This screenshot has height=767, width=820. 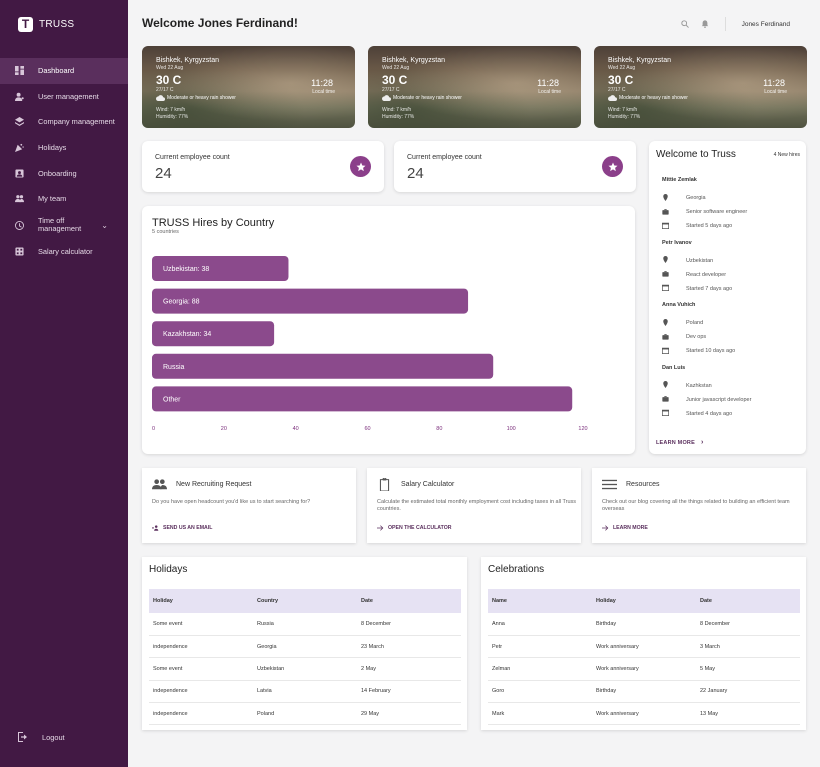 I want to click on hire-country: Kazhkstan, so click(x=732, y=386).